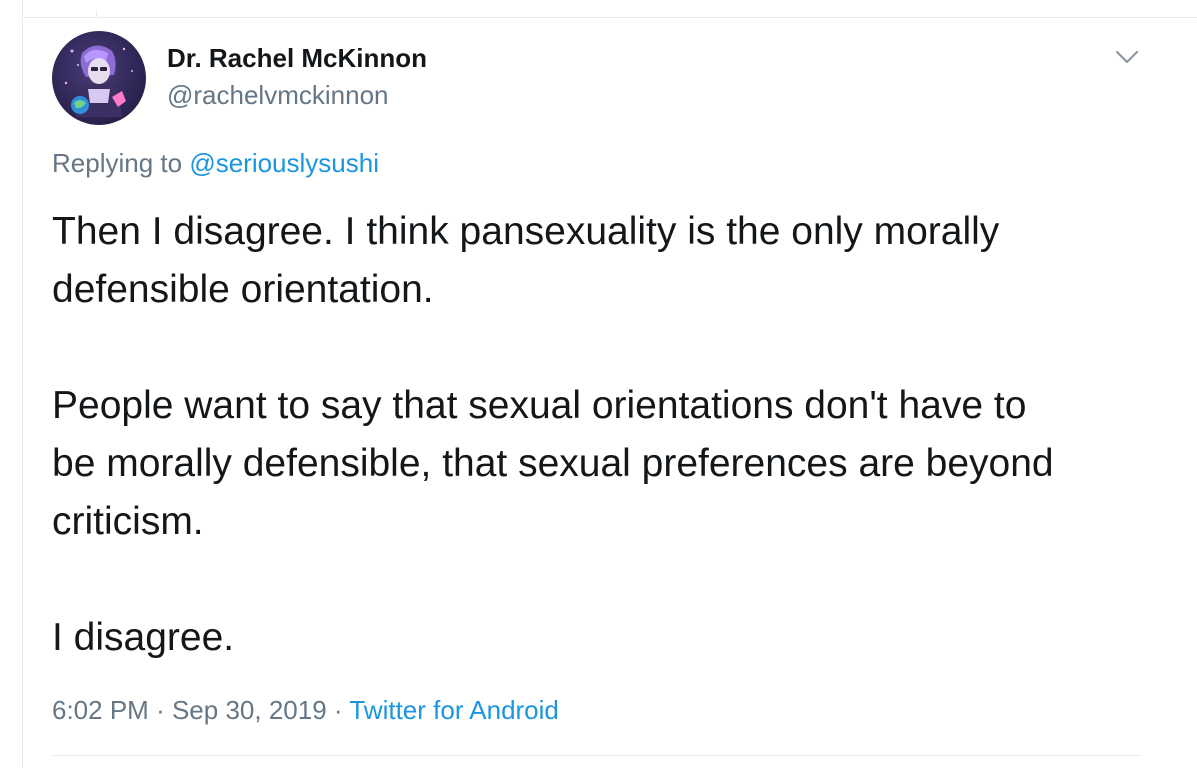 The height and width of the screenshot is (768, 1197). I want to click on frame-top-border, so click(609, 17).